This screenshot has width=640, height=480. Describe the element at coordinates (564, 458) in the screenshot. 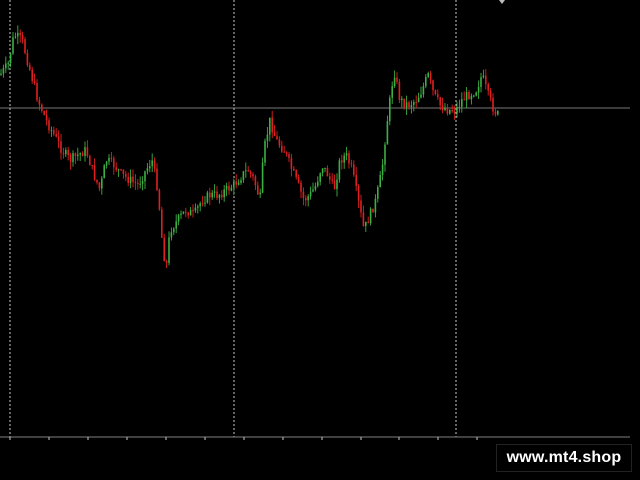

I see `watermark-banner: www.mt4.shop` at that location.